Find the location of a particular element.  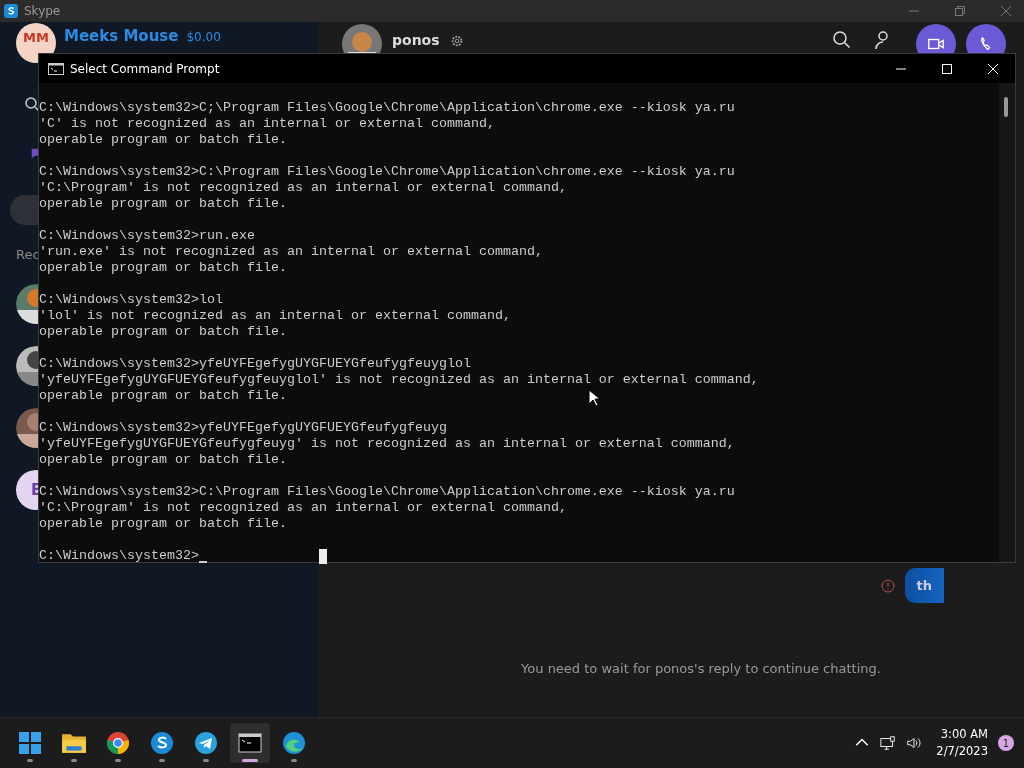

console-line: 'run.exe' is not recognized as an internal or external command, is located at coordinates (291, 252).